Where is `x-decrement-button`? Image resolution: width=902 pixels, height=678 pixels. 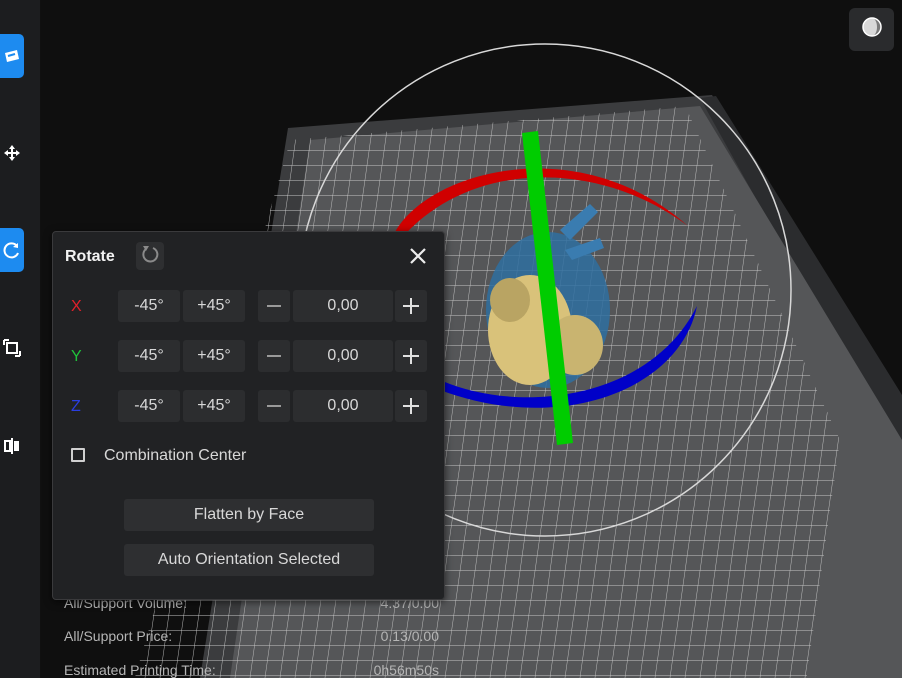 x-decrement-button is located at coordinates (274, 306).